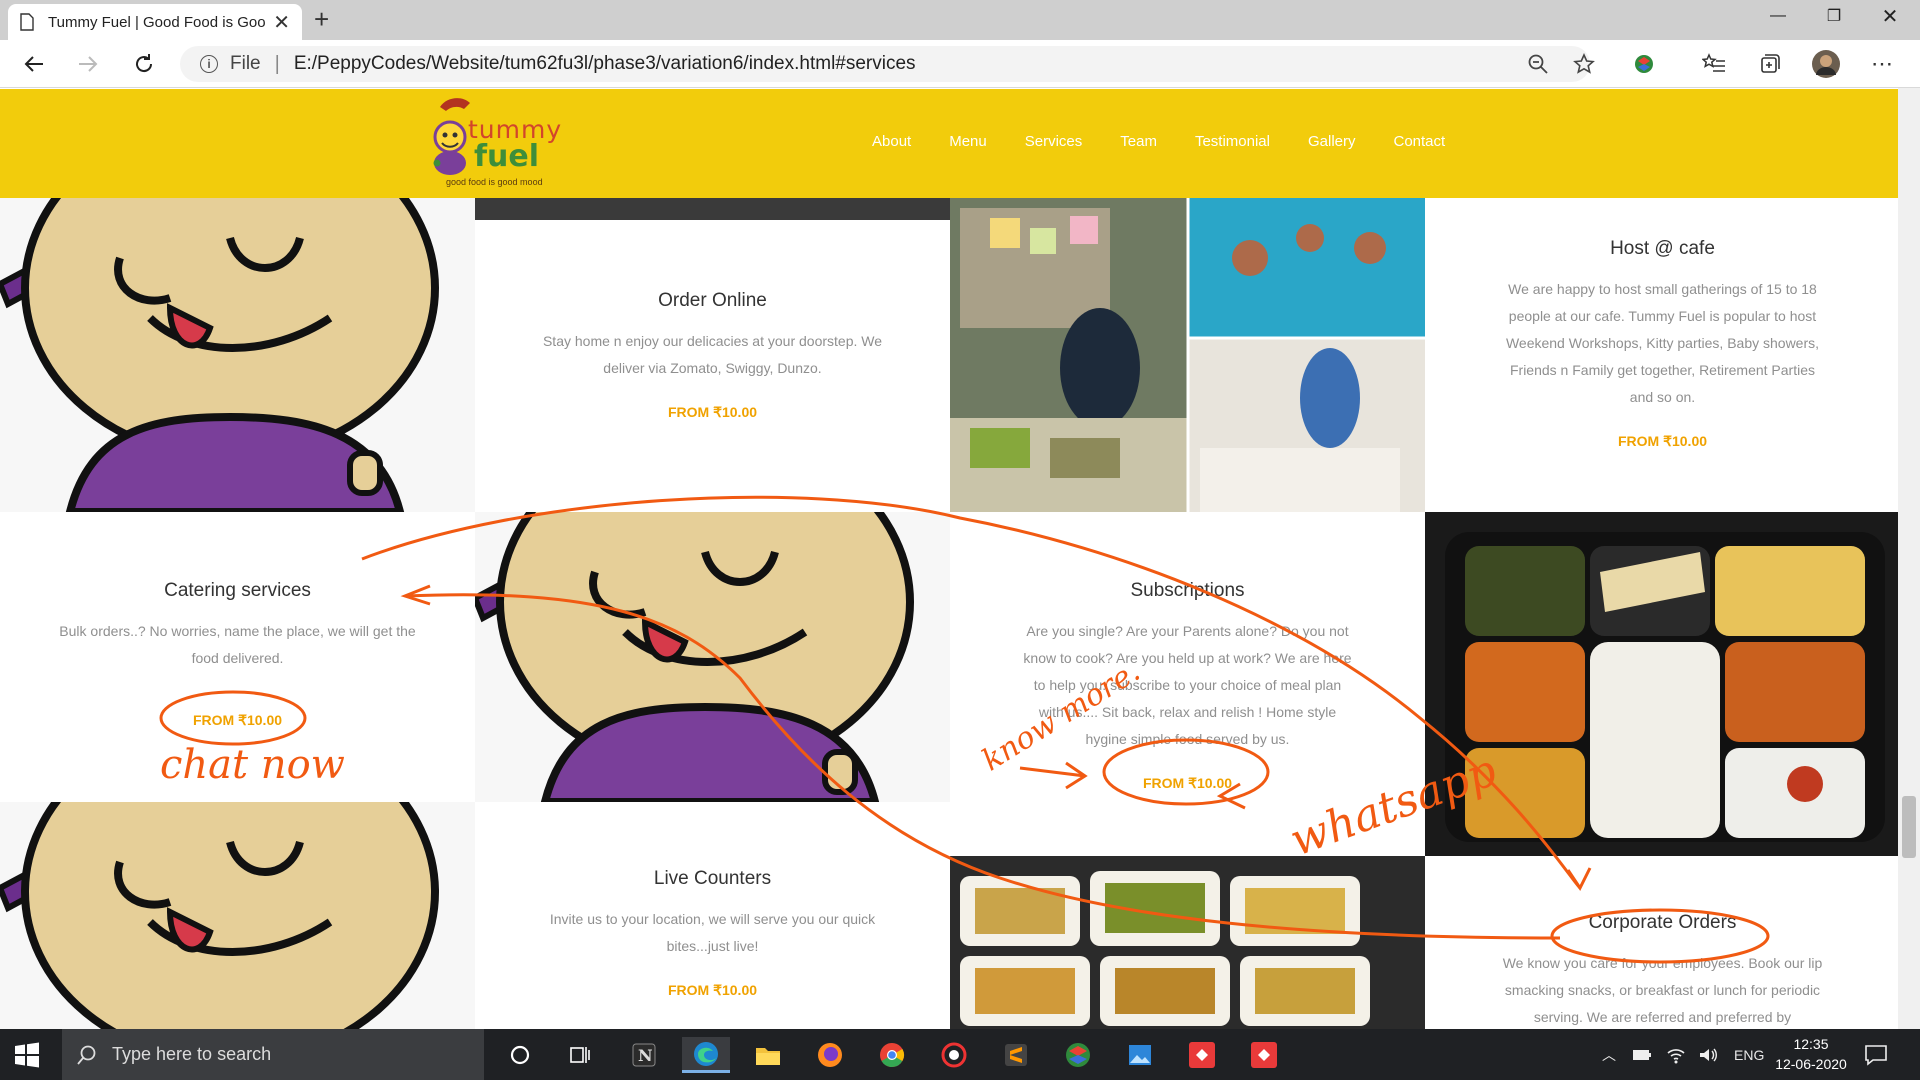 The width and height of the screenshot is (1920, 1080). What do you see at coordinates (192, 1054) in the screenshot?
I see `search-placeholder: Type here to search` at bounding box center [192, 1054].